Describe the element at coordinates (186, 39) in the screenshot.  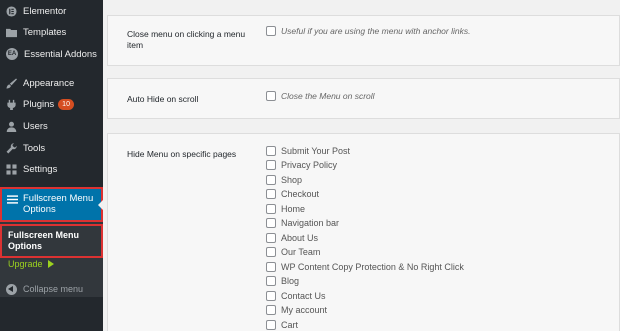
I see `setting-label: Close menu on clicking a menu item` at that location.